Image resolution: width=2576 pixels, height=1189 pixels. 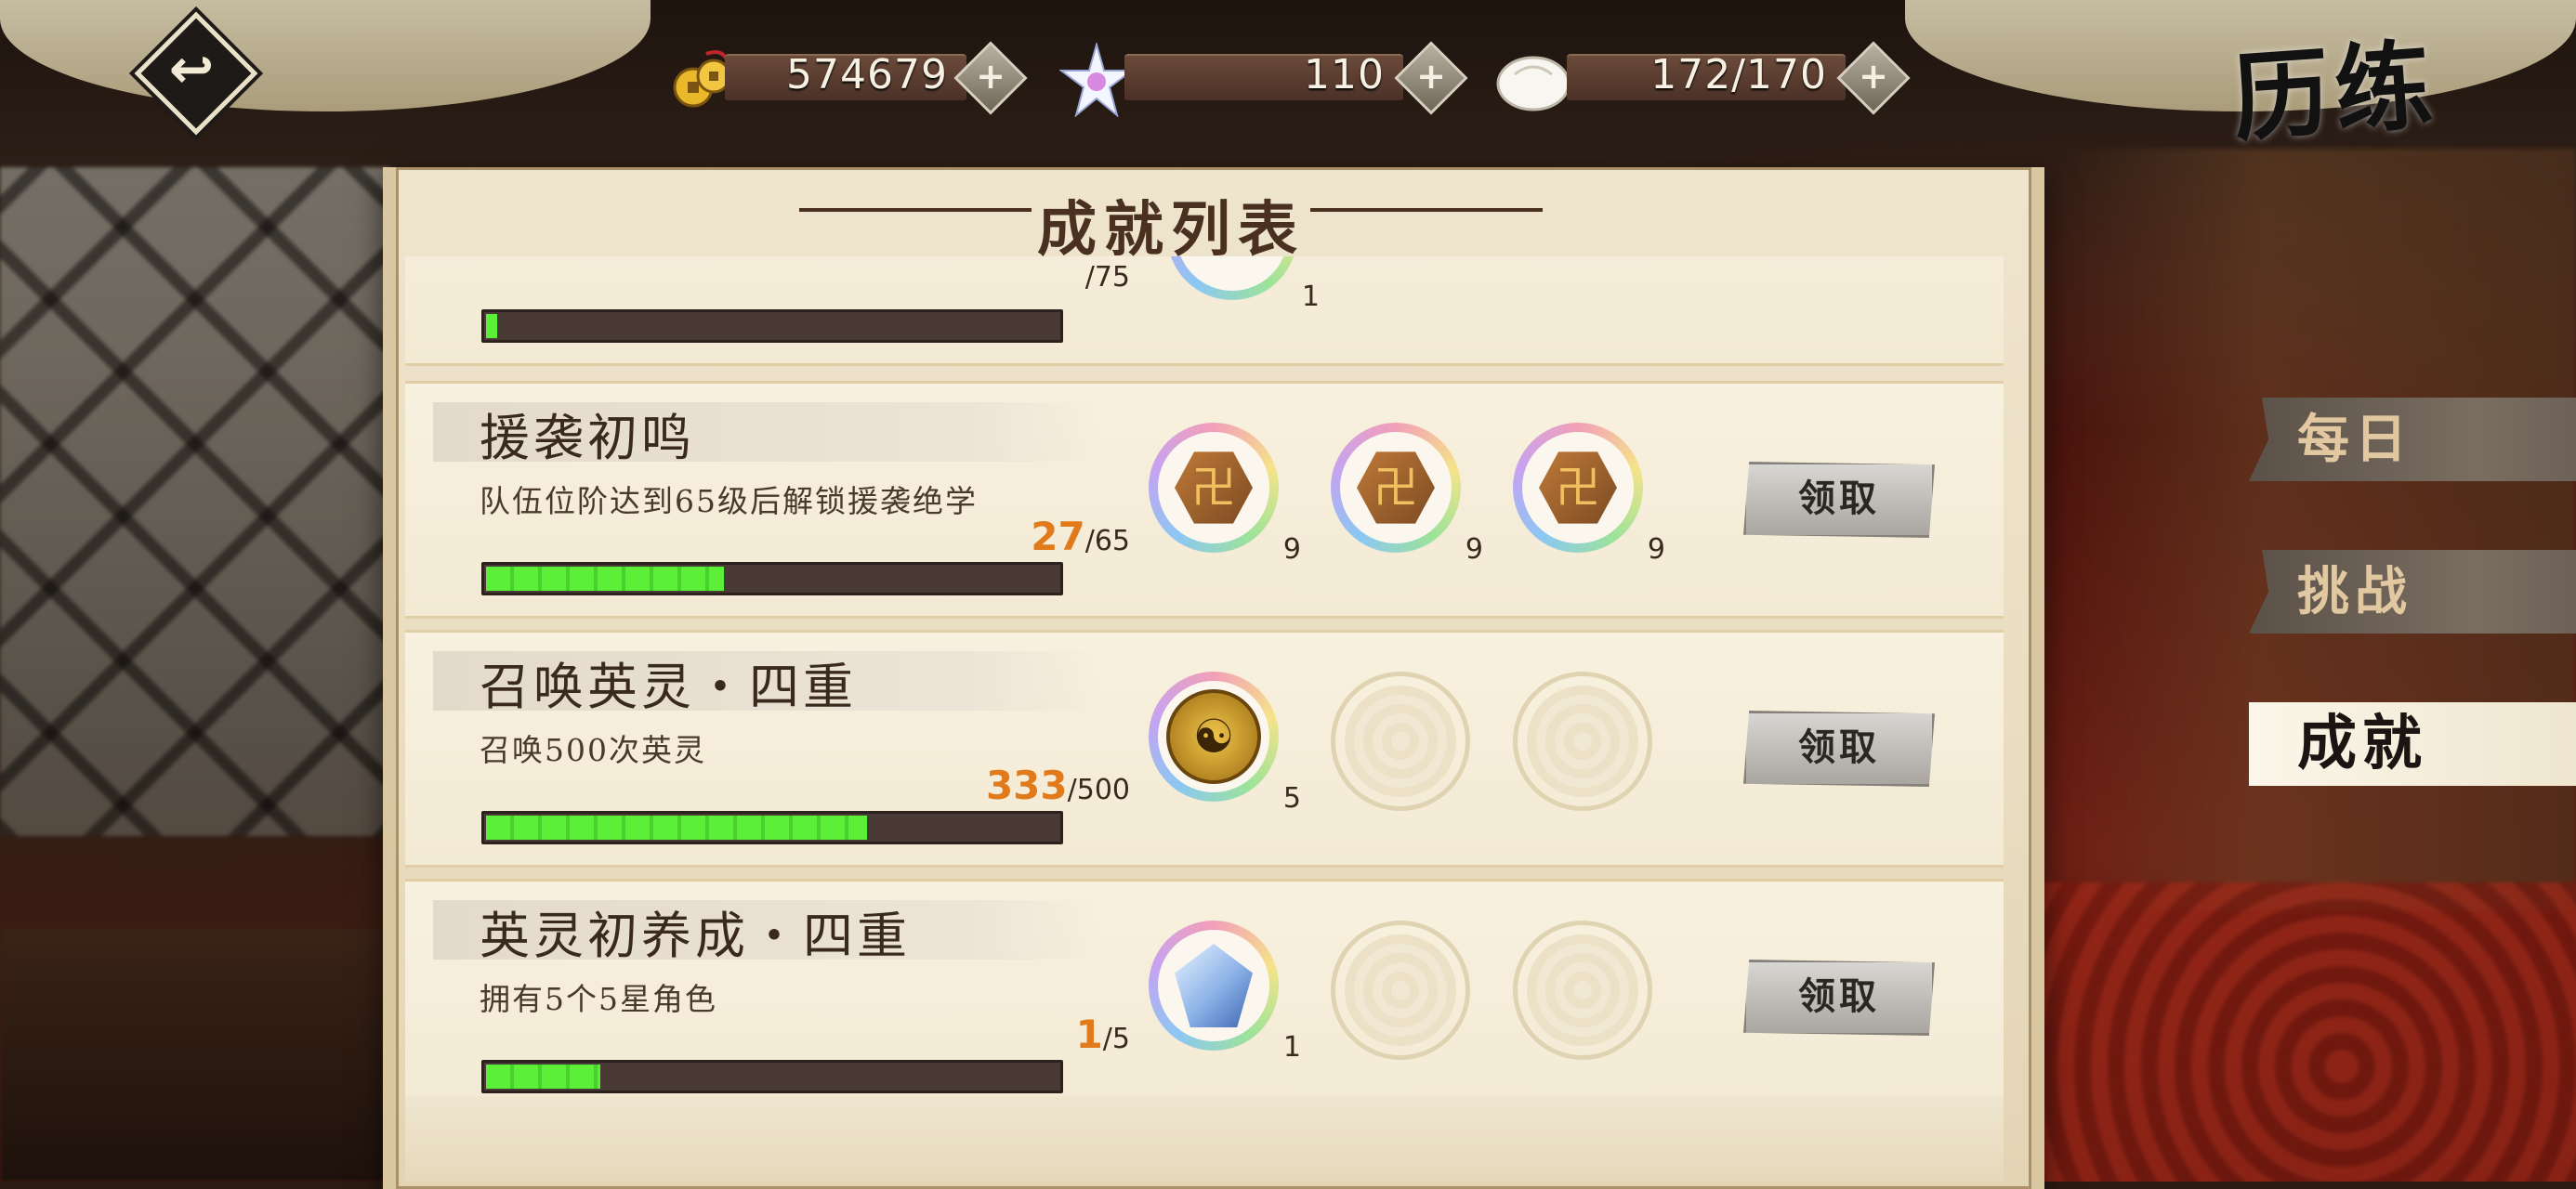 What do you see at coordinates (325, 56) in the screenshot?
I see `cloud-ornament` at bounding box center [325, 56].